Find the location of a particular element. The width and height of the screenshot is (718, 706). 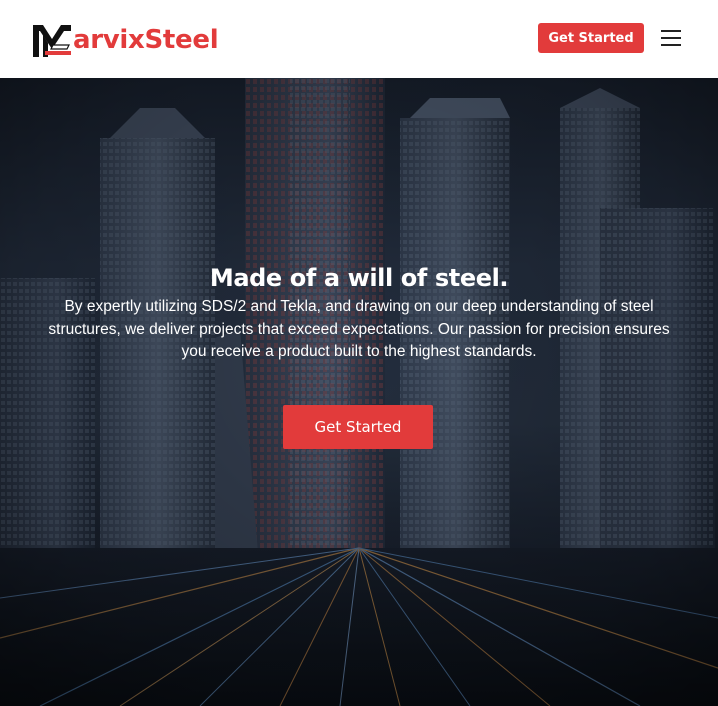

hamburger-menu-icon is located at coordinates (671, 37).